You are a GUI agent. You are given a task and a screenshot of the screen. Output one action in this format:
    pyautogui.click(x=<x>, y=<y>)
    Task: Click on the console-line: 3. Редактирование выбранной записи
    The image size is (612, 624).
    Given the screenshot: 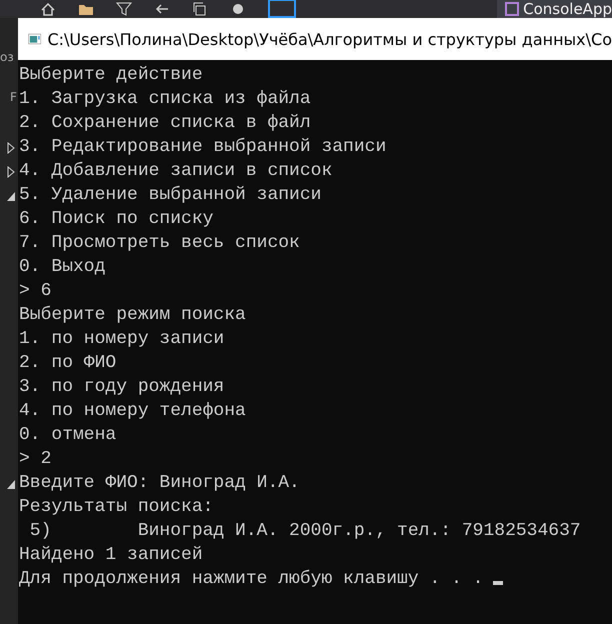 What is the action you would take?
    pyautogui.click(x=203, y=147)
    